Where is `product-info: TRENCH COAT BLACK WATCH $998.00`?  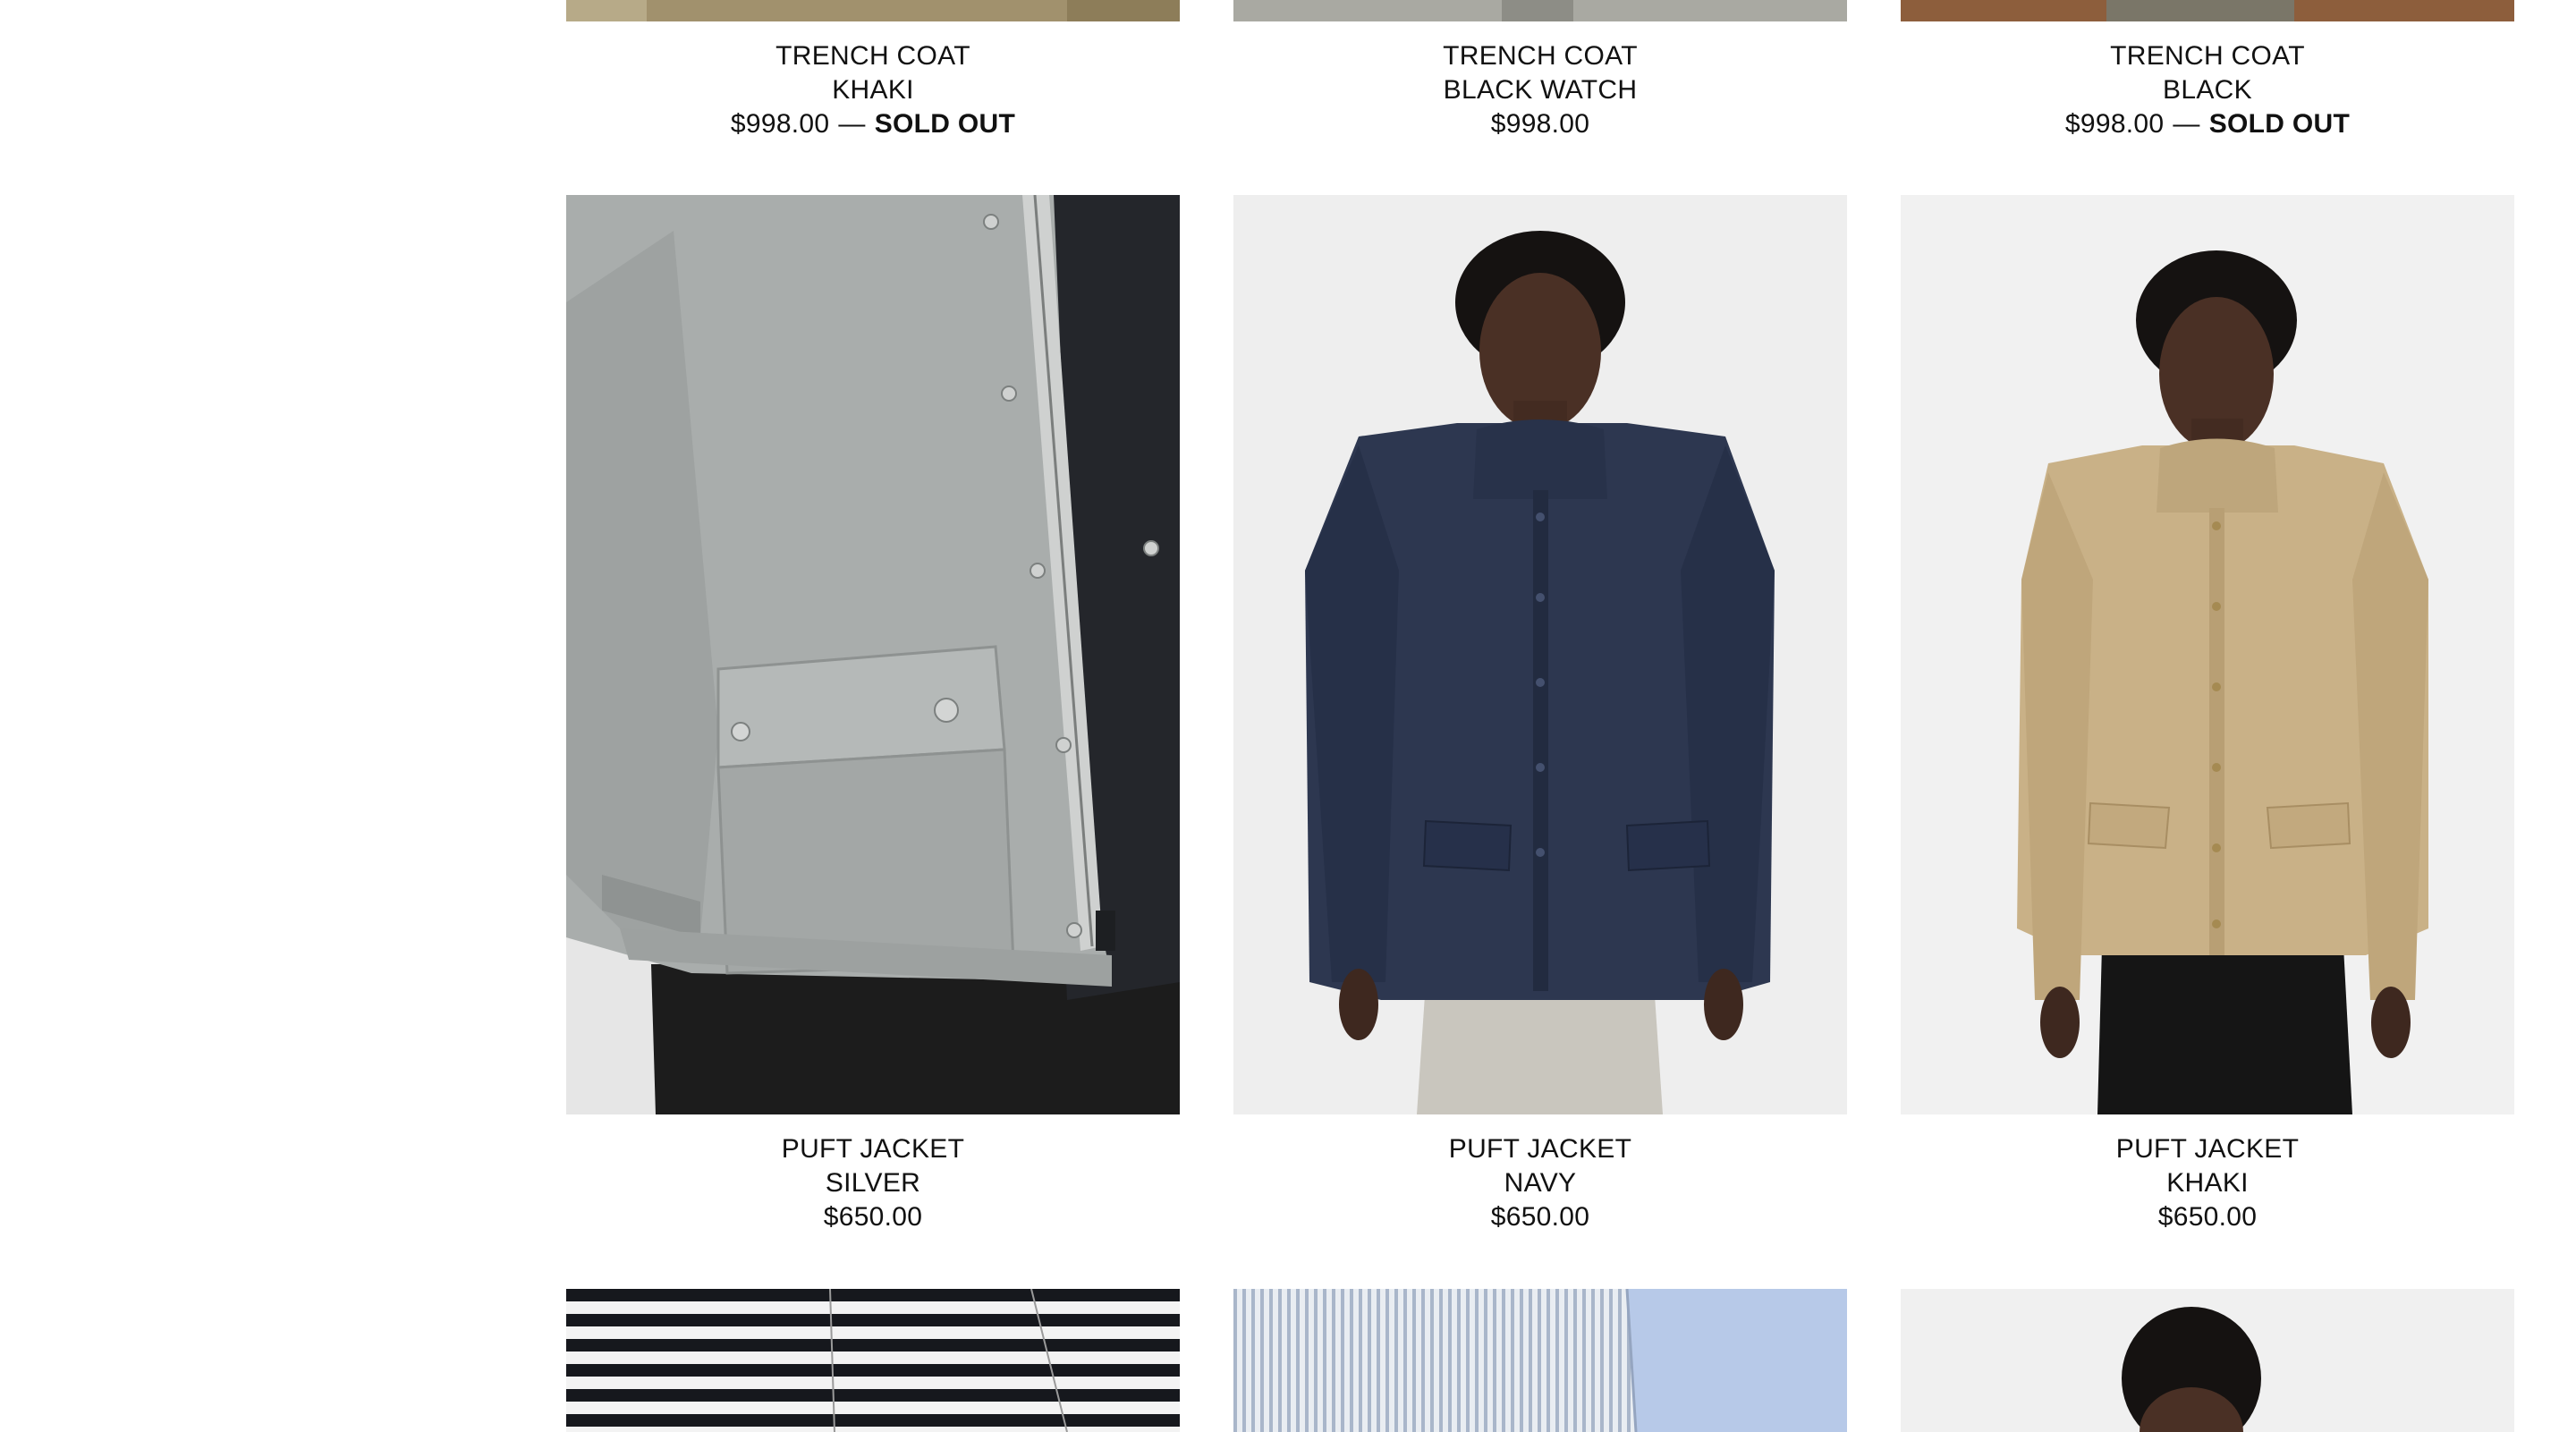 product-info: TRENCH COAT BLACK WATCH $998.00 is located at coordinates (1540, 90).